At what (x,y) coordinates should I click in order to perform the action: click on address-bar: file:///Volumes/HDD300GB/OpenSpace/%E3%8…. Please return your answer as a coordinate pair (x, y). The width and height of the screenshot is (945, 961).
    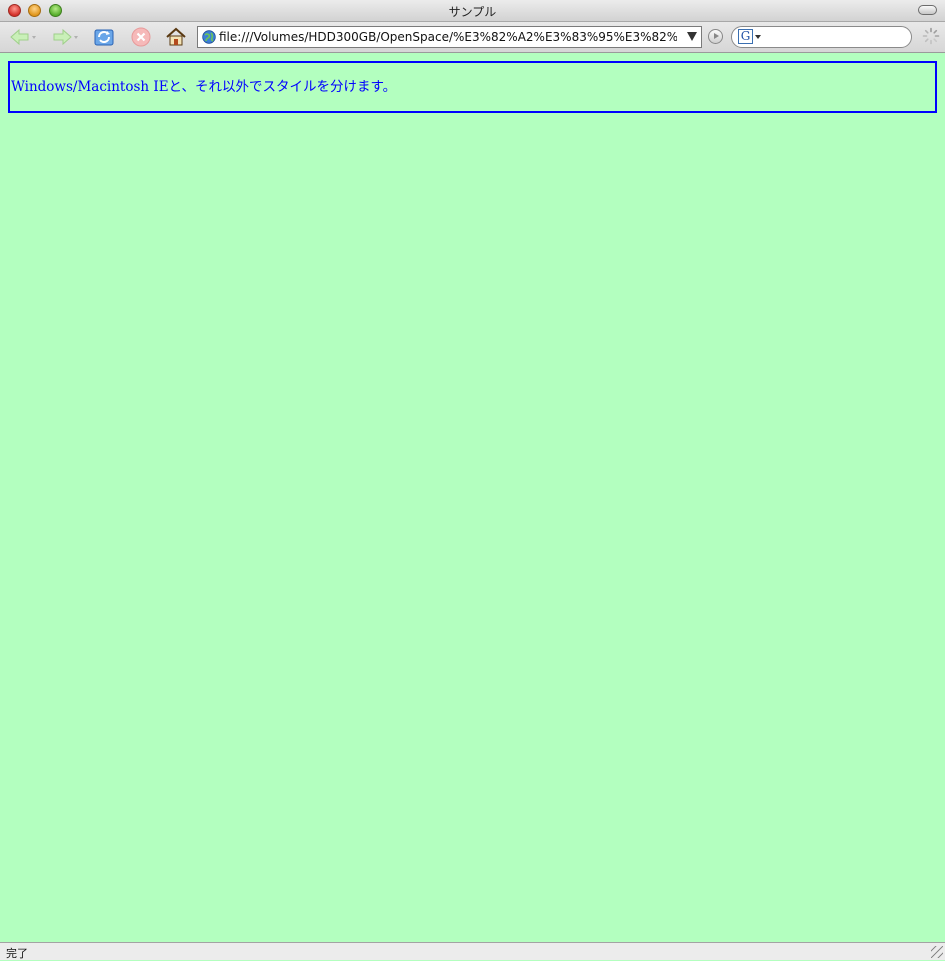
    Looking at the image, I should click on (449, 37).